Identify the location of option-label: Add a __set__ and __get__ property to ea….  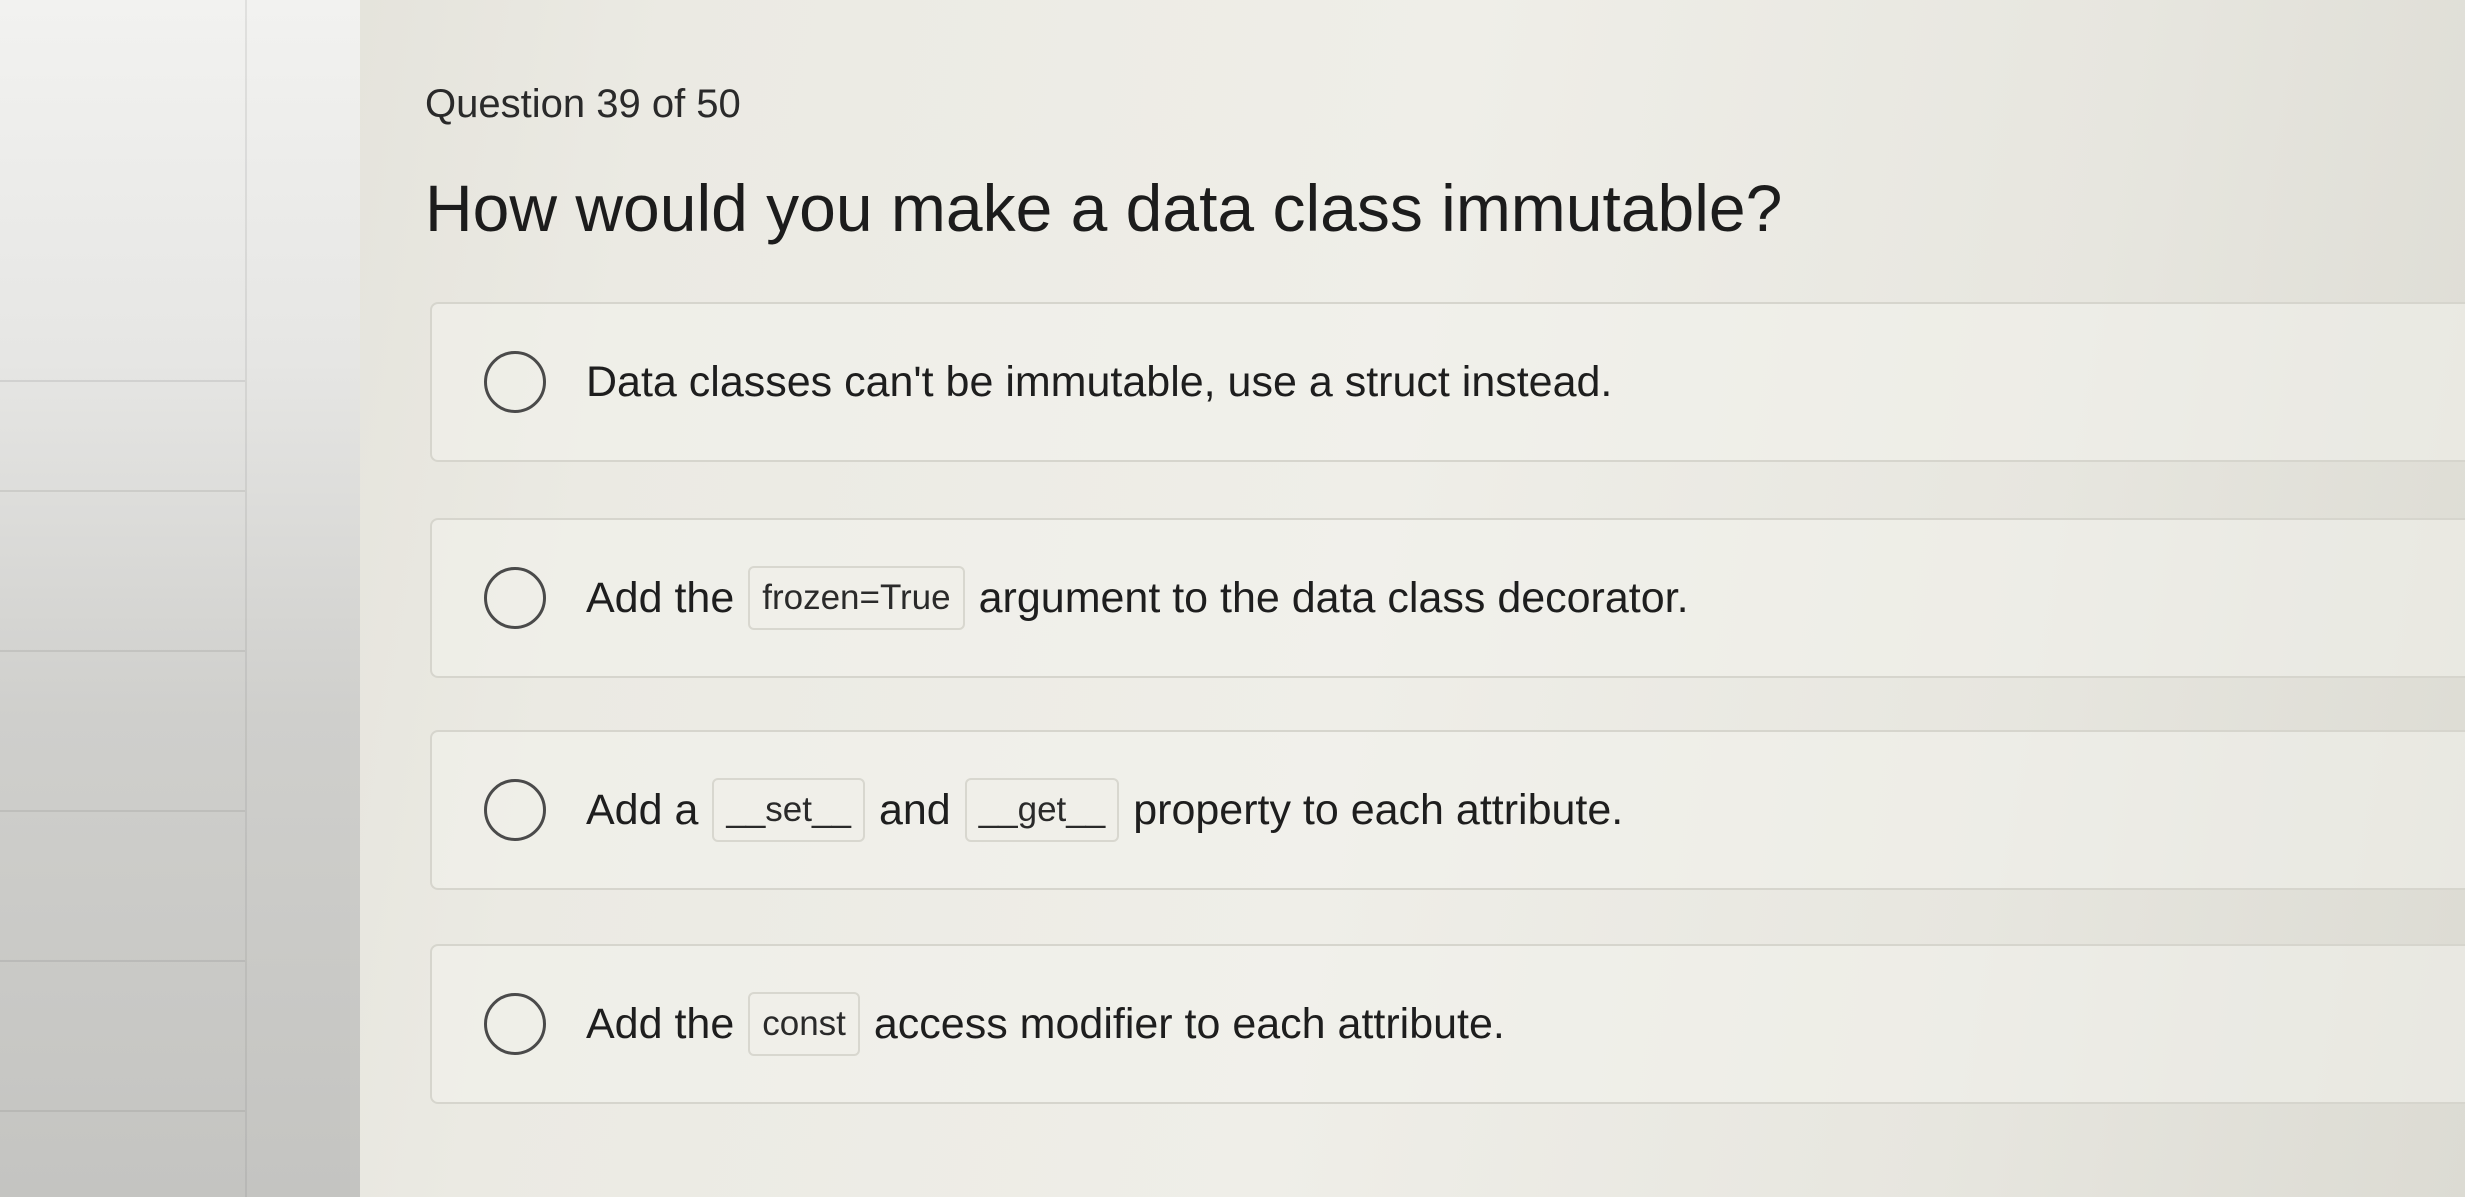
(1104, 810).